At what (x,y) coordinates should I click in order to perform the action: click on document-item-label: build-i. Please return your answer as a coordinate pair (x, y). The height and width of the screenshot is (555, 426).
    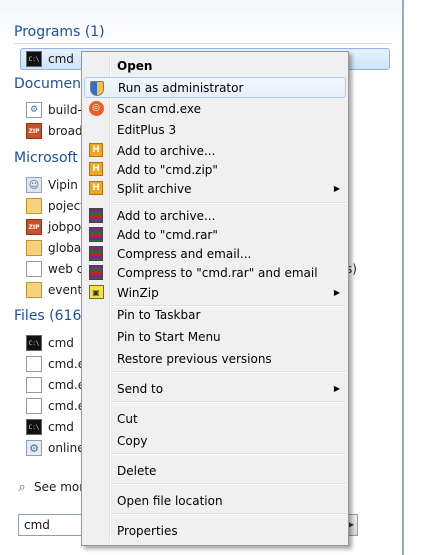
    Looking at the image, I should click on (67, 110).